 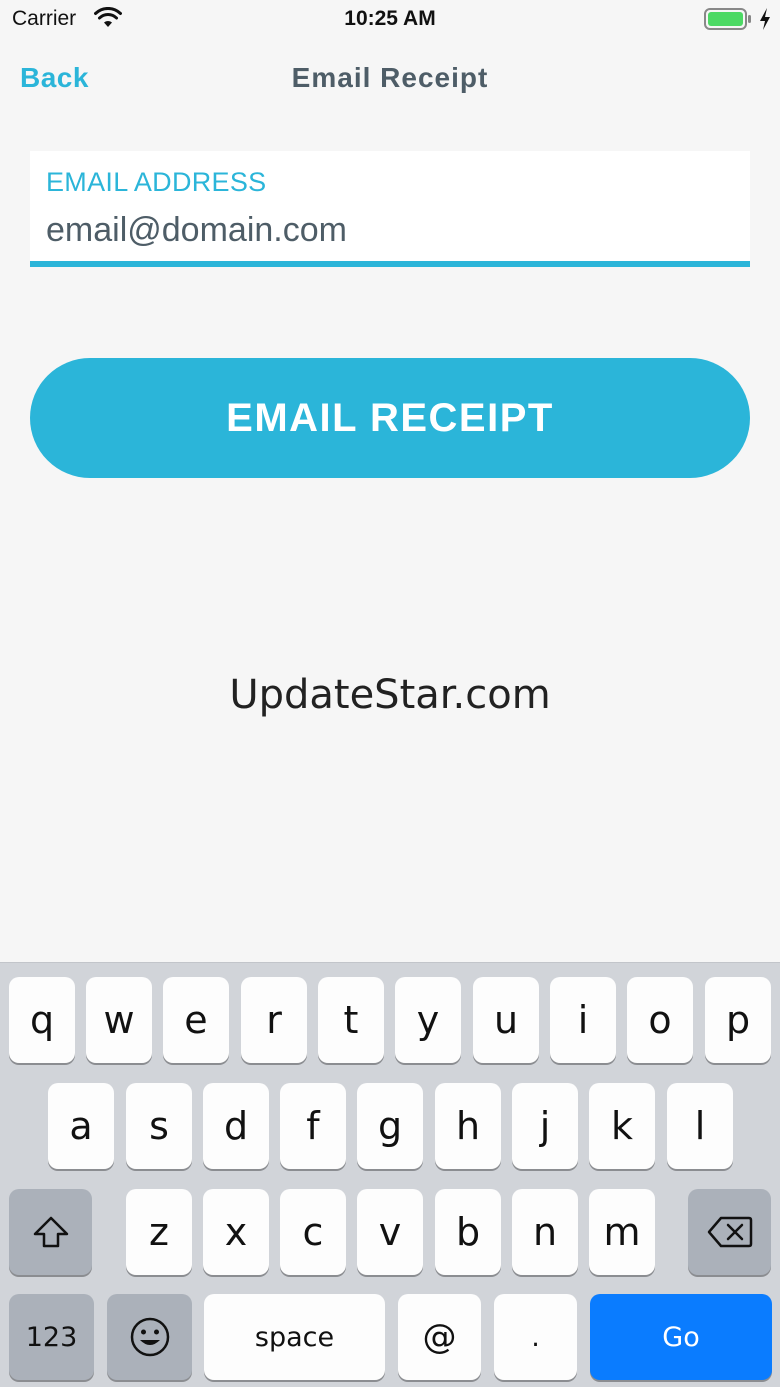 What do you see at coordinates (159, 1232) in the screenshot?
I see `key-z: z` at bounding box center [159, 1232].